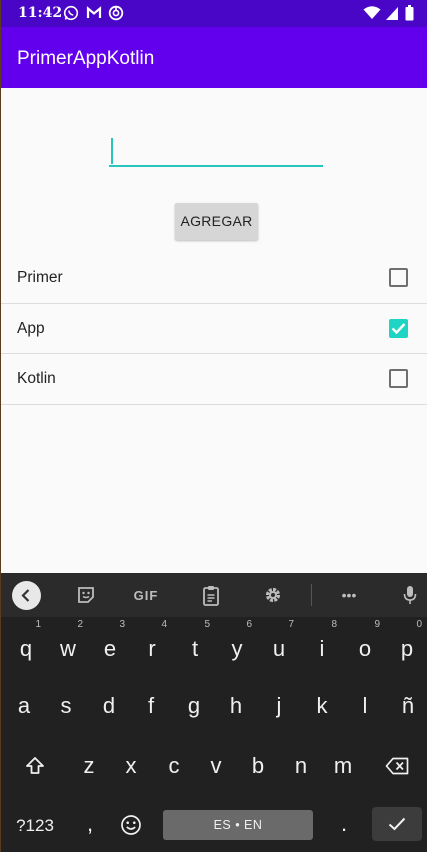 The width and height of the screenshot is (427, 852). What do you see at coordinates (273, 595) in the screenshot?
I see `settings-gear-icon` at bounding box center [273, 595].